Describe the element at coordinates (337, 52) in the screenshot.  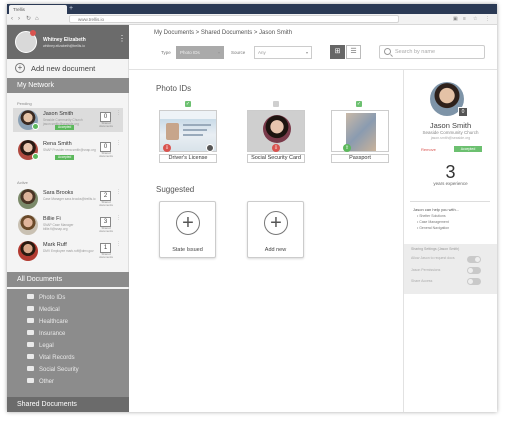
I see `grid-view-icon: ⊞` at that location.